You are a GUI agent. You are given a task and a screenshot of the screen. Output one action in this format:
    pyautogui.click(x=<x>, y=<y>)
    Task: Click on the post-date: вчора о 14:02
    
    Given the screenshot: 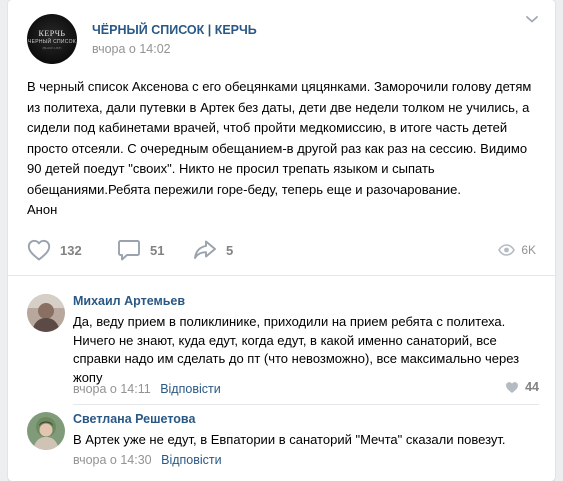 What is the action you would take?
    pyautogui.click(x=131, y=49)
    